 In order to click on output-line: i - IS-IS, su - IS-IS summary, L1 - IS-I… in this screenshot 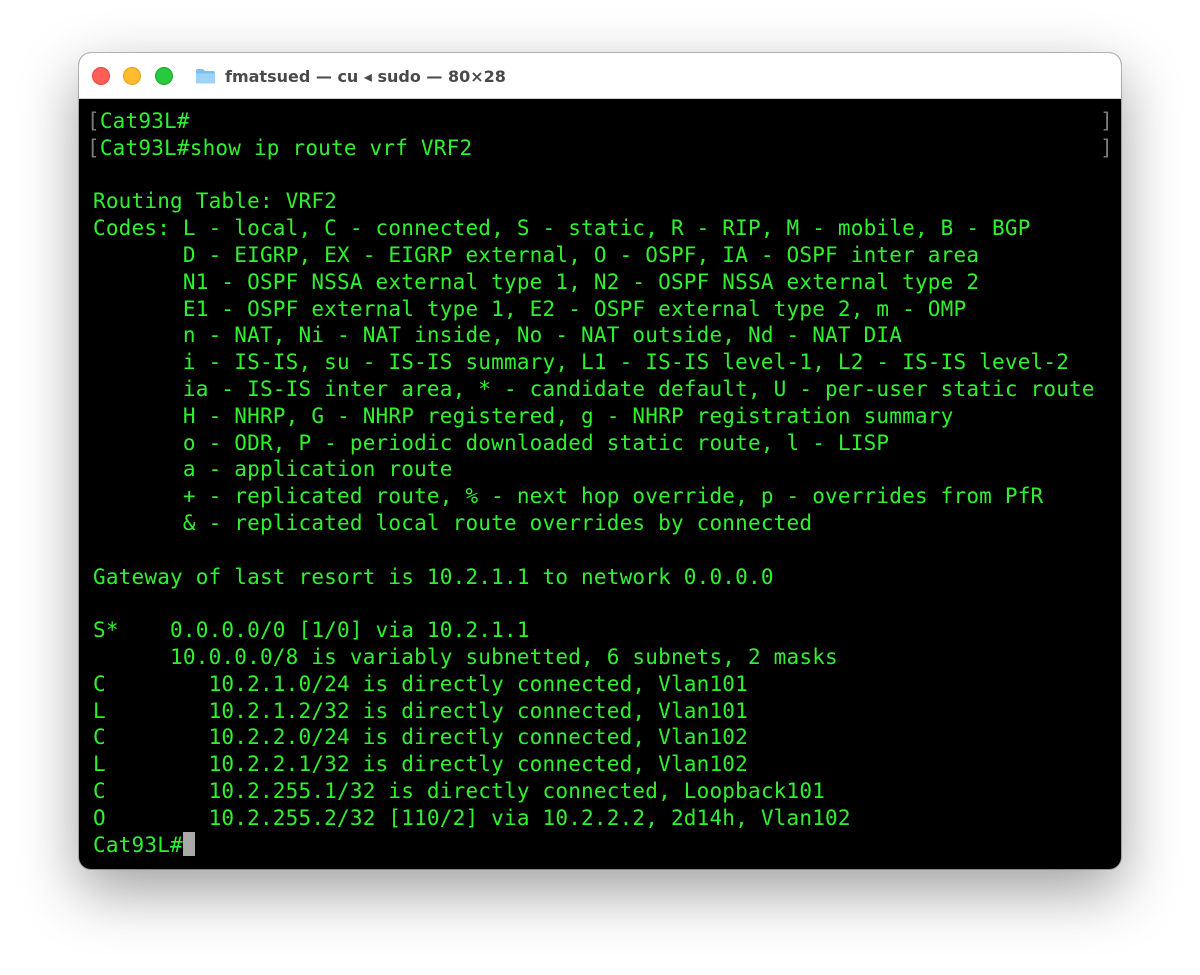, I will do `click(581, 362)`.